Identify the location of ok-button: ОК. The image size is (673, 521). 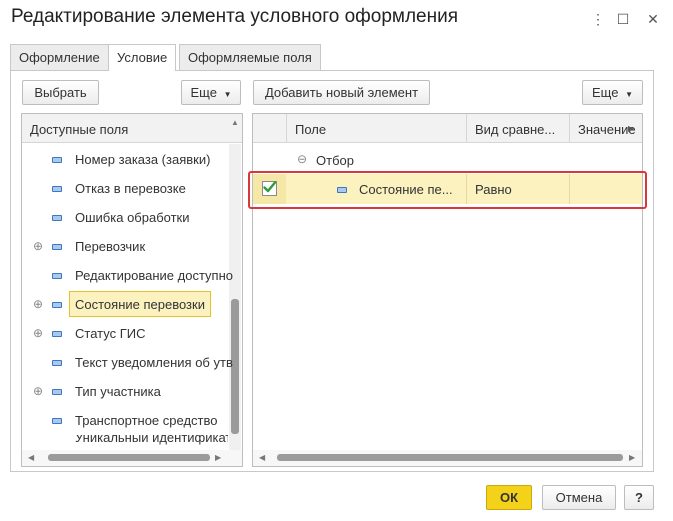
(509, 497).